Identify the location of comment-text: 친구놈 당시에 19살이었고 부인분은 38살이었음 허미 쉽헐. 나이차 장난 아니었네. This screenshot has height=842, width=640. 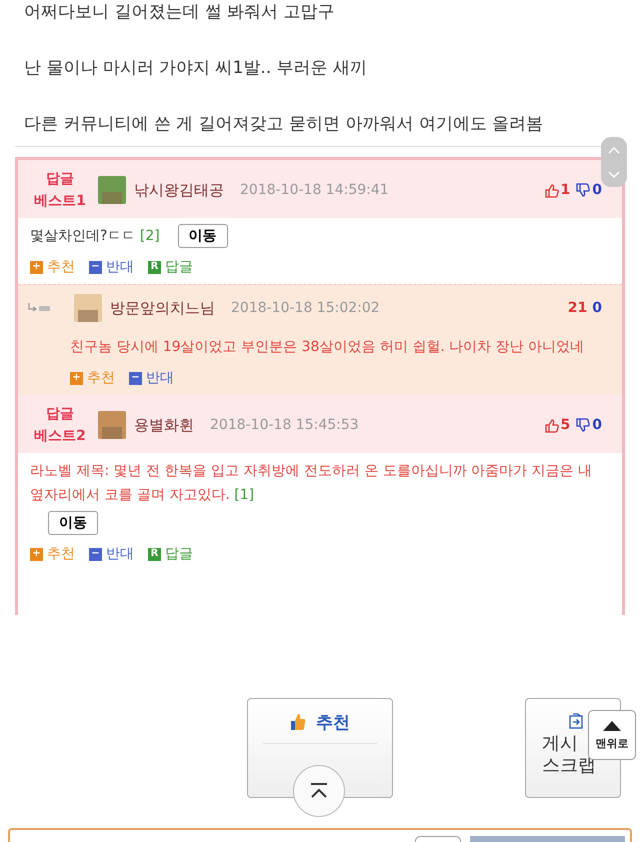
(327, 347).